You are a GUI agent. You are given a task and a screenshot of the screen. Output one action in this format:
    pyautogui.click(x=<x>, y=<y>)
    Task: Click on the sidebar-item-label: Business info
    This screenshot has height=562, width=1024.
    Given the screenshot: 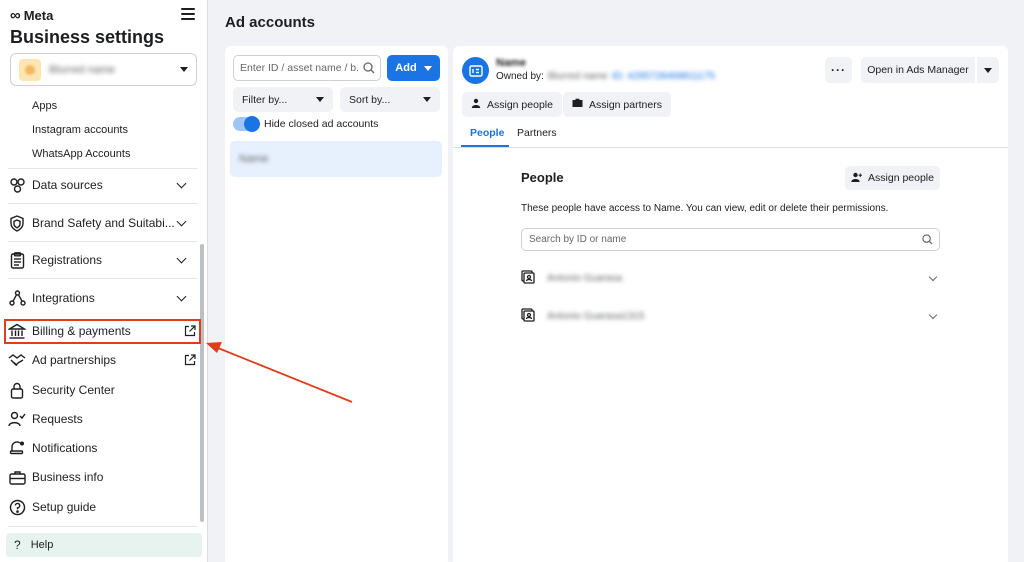 What is the action you would take?
    pyautogui.click(x=68, y=477)
    